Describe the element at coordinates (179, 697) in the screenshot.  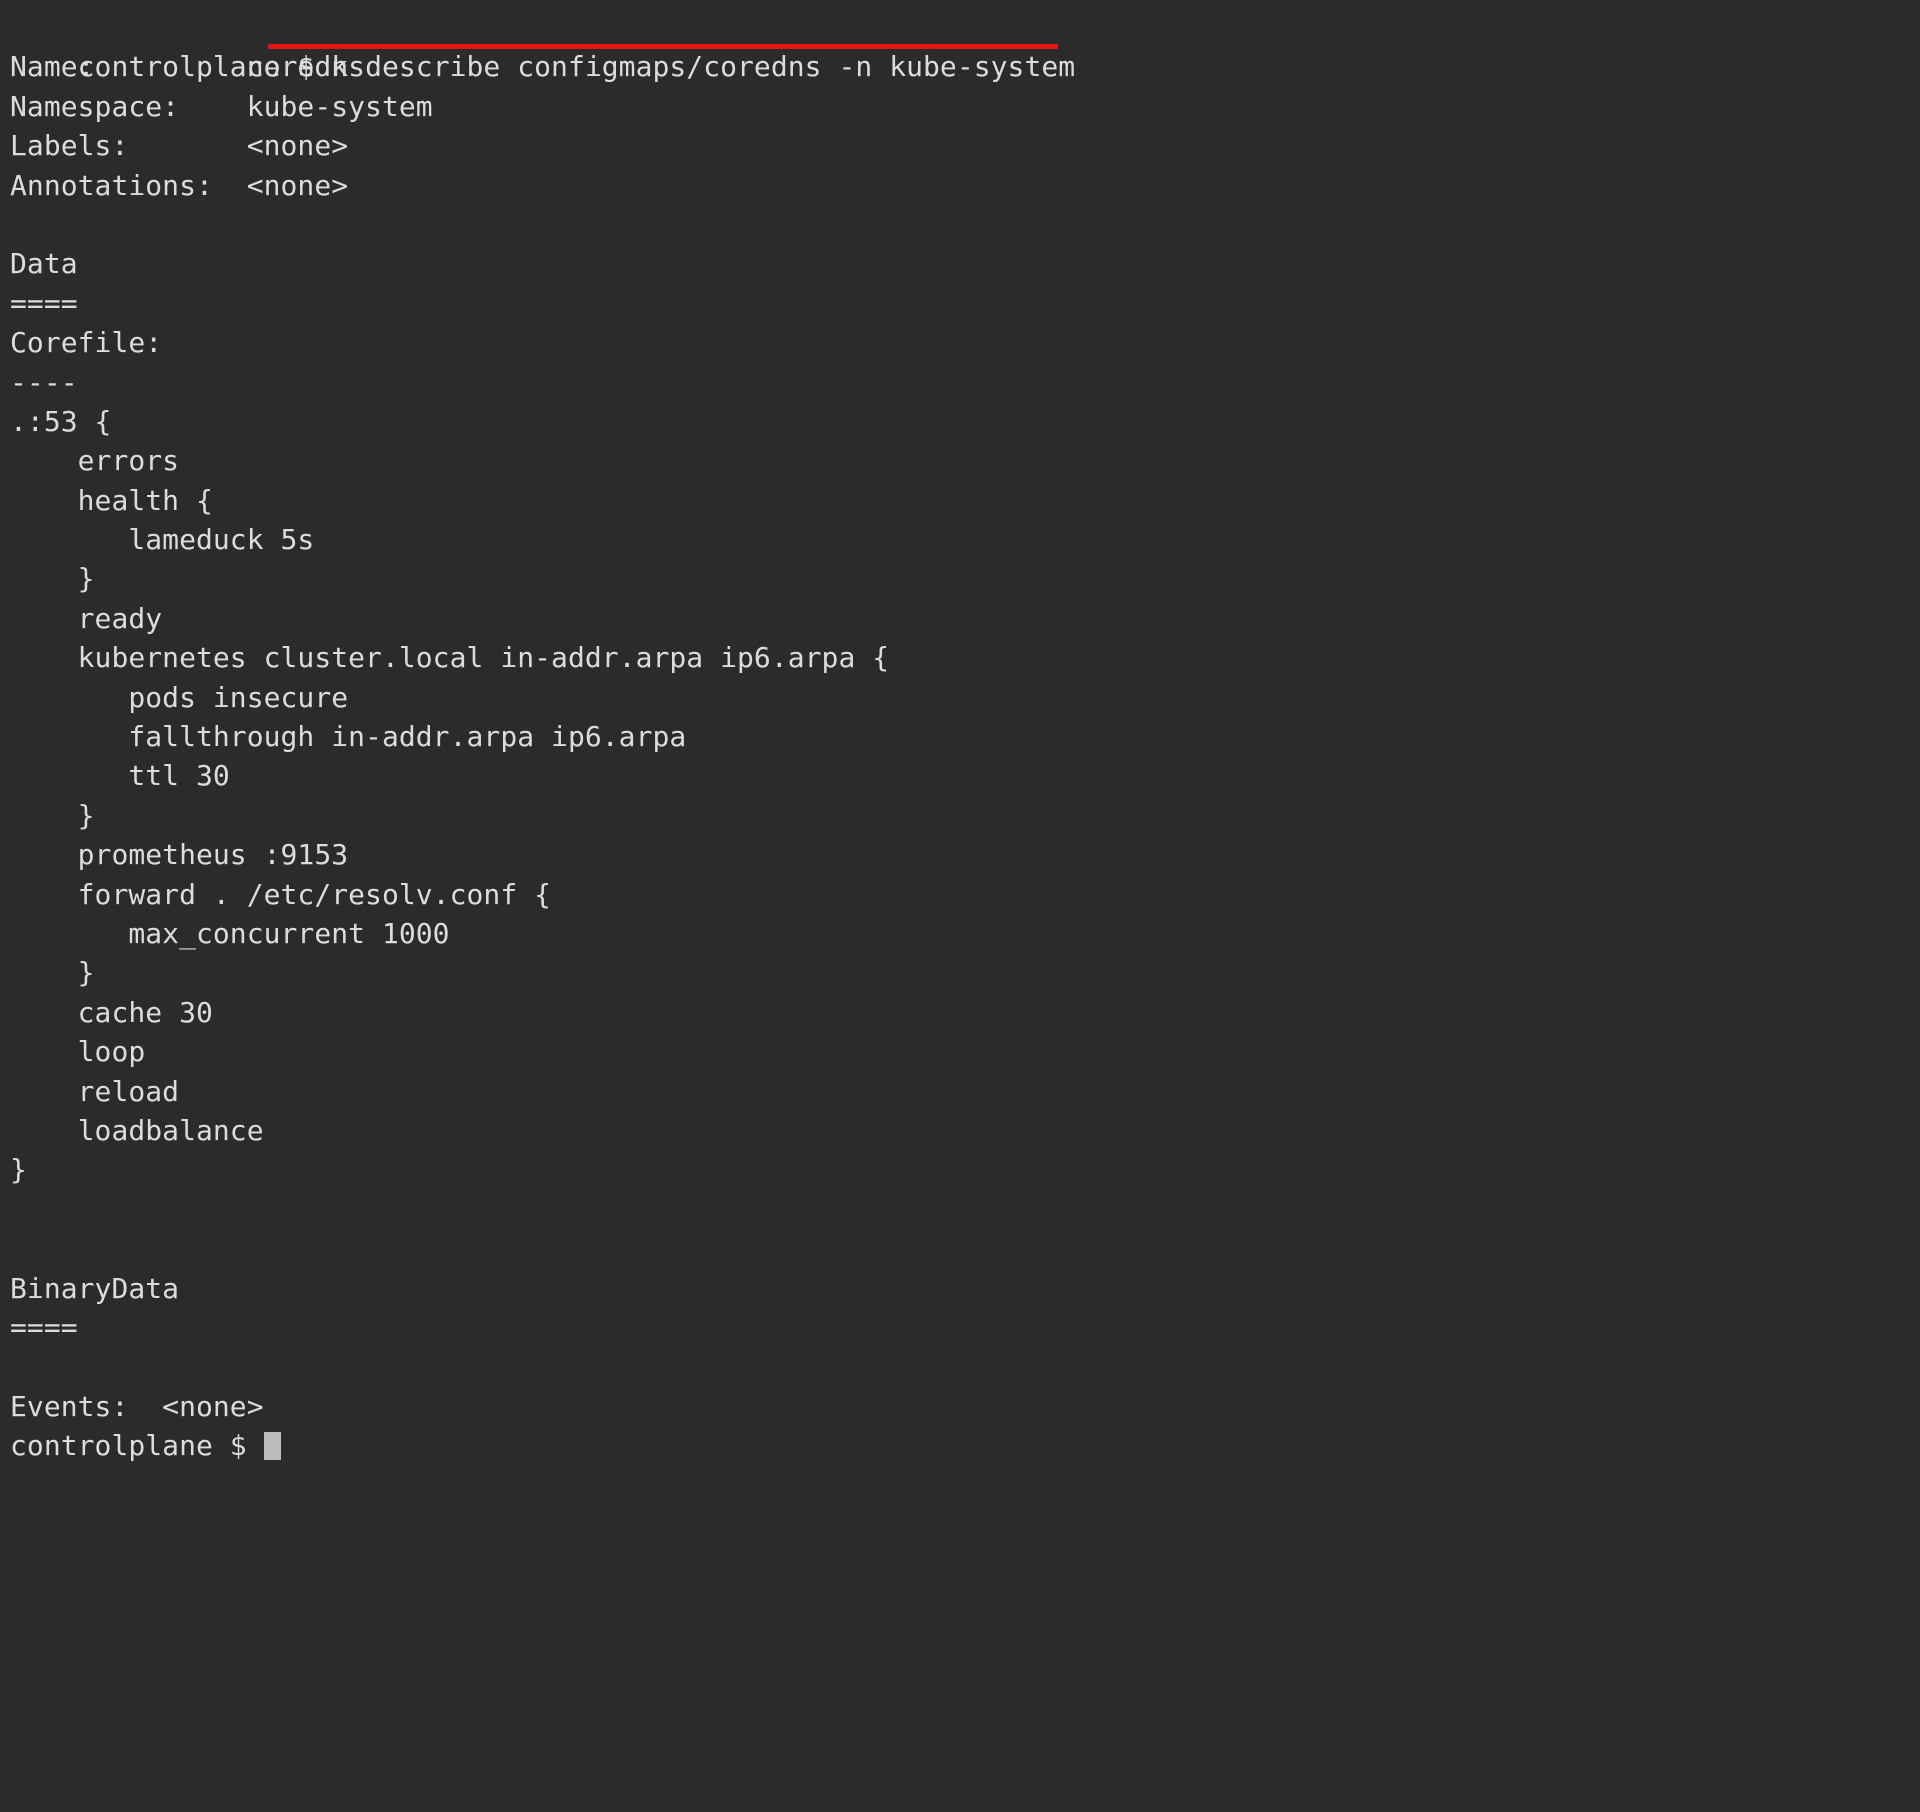
I see `corefile-line-pods-insecure: pods insecure` at that location.